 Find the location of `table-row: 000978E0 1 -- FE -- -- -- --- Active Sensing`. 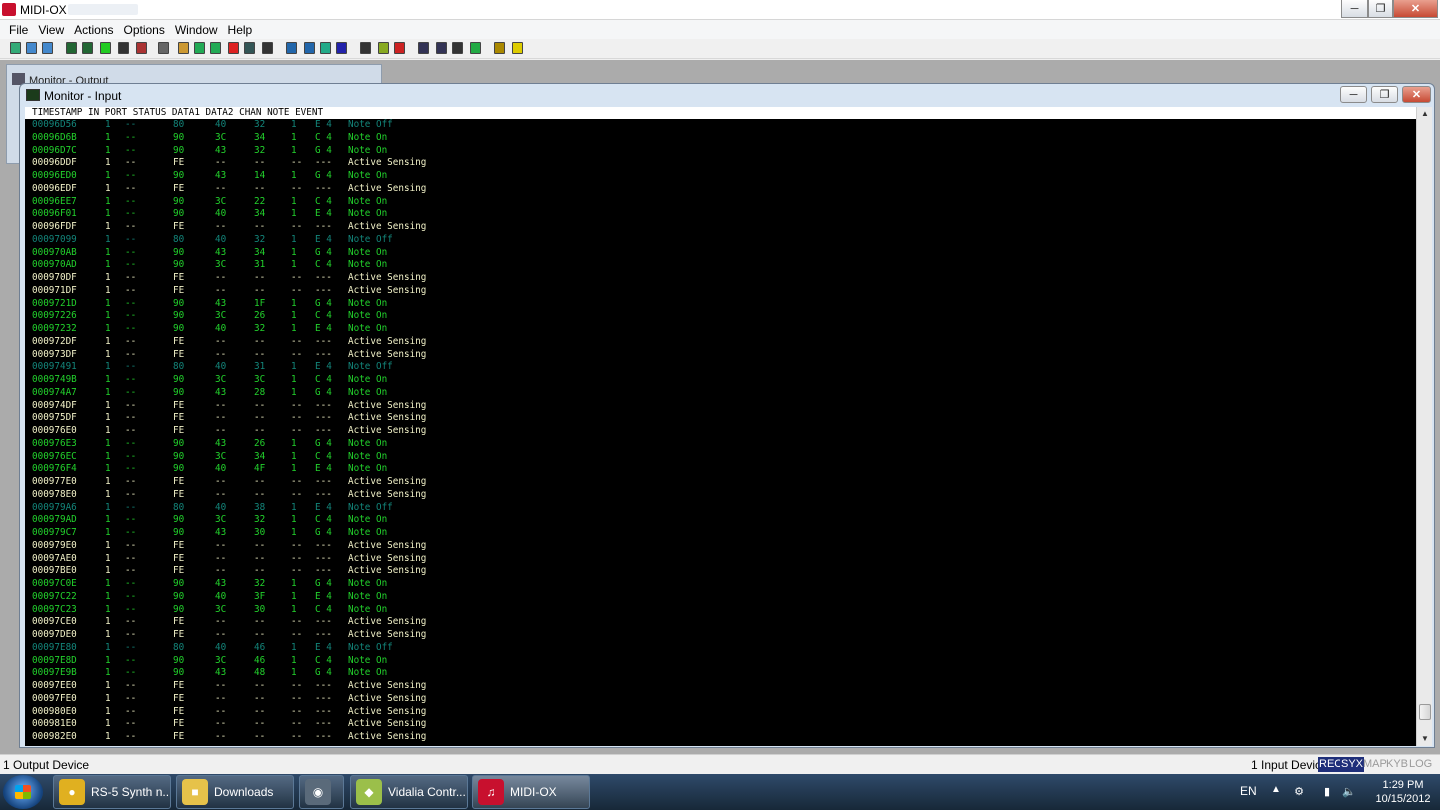

table-row: 000978E0 1 -- FE -- -- -- --- Active Sensing is located at coordinates (720, 495).